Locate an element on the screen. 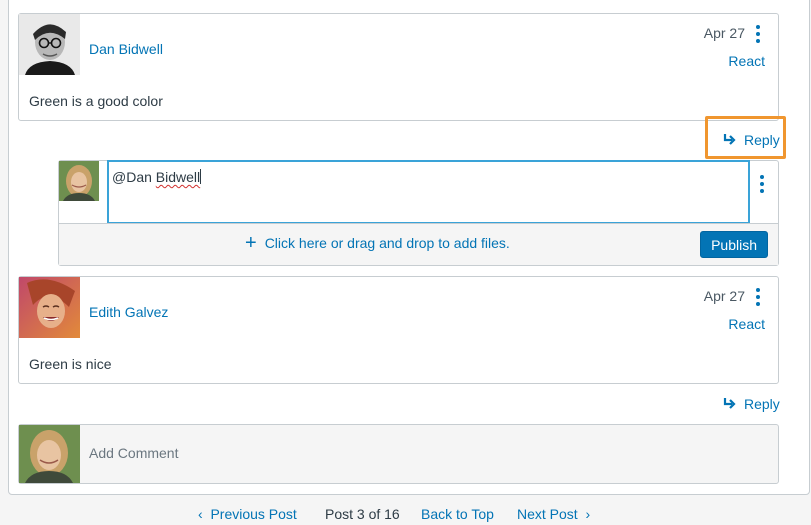 Image resolution: width=811 pixels, height=525 pixels. reply-editor: @Dan Bidwell is located at coordinates (428, 192).